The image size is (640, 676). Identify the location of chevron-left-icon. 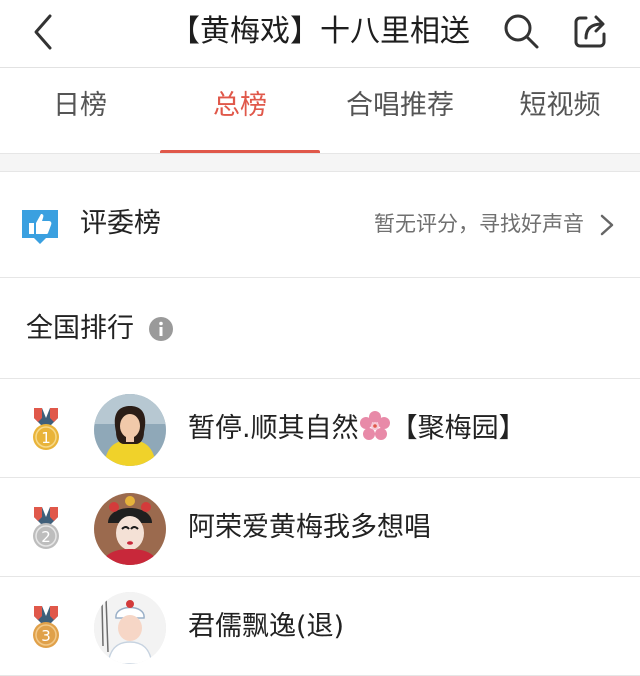
(43, 32).